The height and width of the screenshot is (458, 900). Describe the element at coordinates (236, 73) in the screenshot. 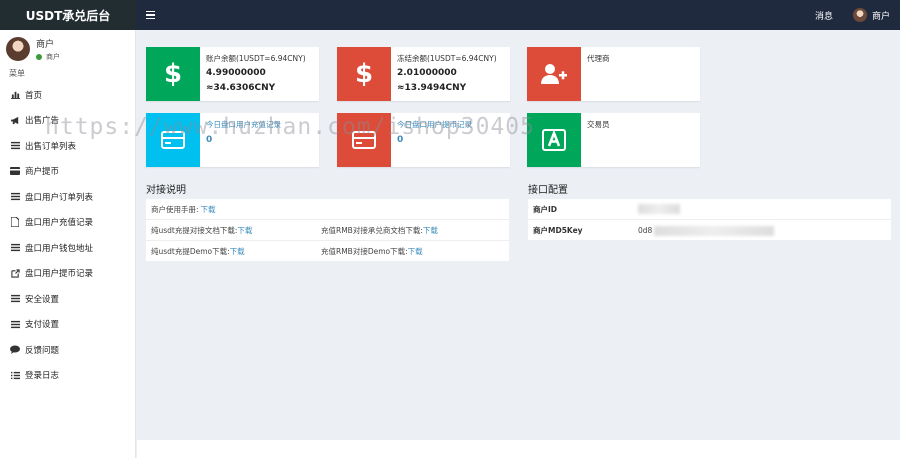

I see `balance-usdt: 4.99000000` at that location.